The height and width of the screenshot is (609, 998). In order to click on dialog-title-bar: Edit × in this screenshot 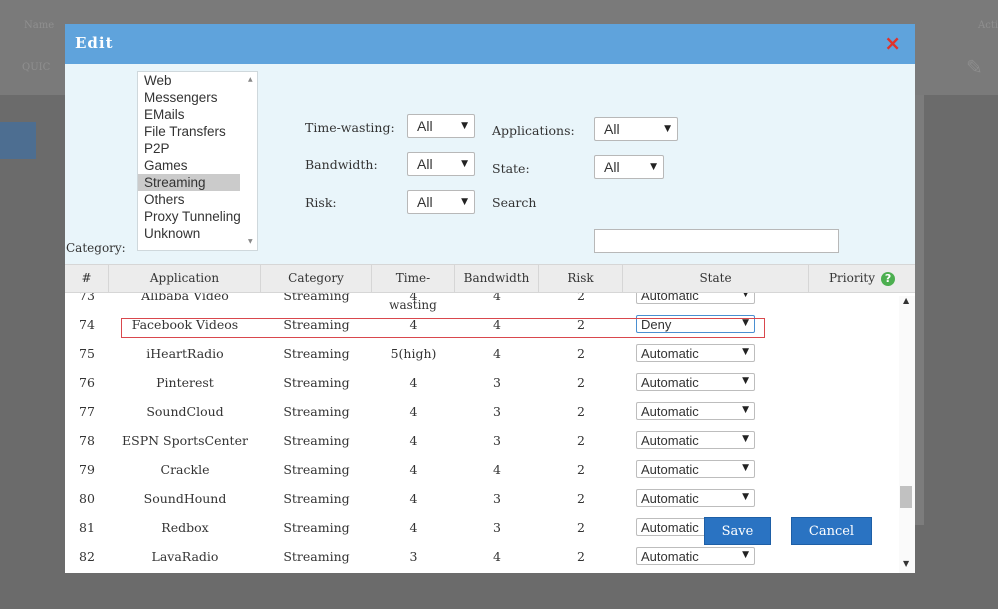, I will do `click(490, 44)`.